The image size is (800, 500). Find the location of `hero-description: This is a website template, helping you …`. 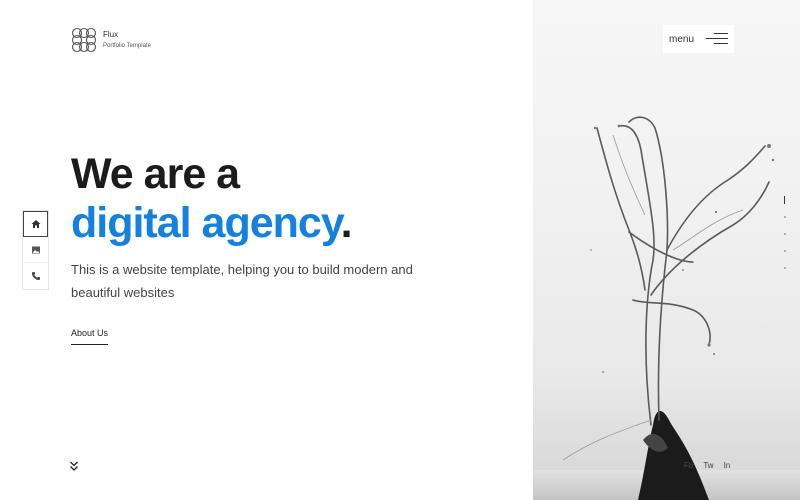

hero-description: This is a website template, helping you … is located at coordinates (242, 281).